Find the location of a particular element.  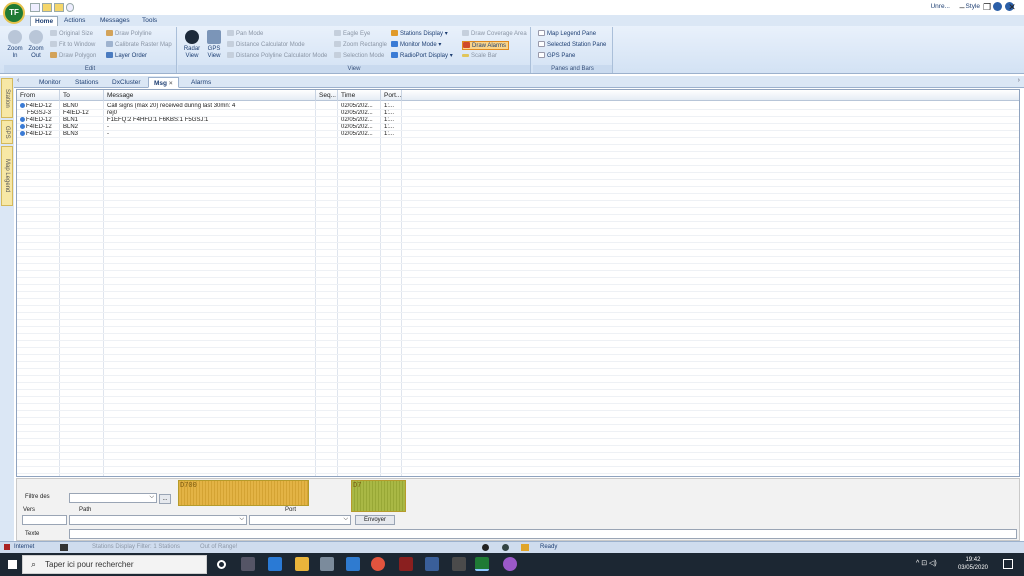

radioport-display-dropdown: RadioPort Display ▾ is located at coordinates (422, 56).